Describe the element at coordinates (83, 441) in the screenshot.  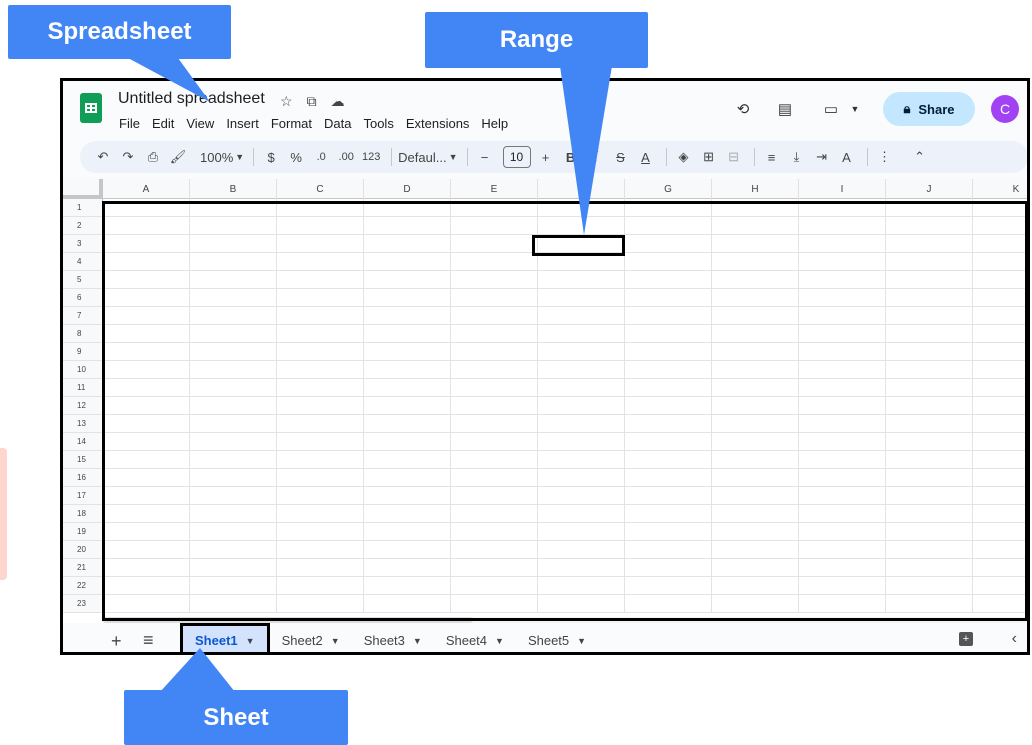
I see `row-header: 14` at that location.